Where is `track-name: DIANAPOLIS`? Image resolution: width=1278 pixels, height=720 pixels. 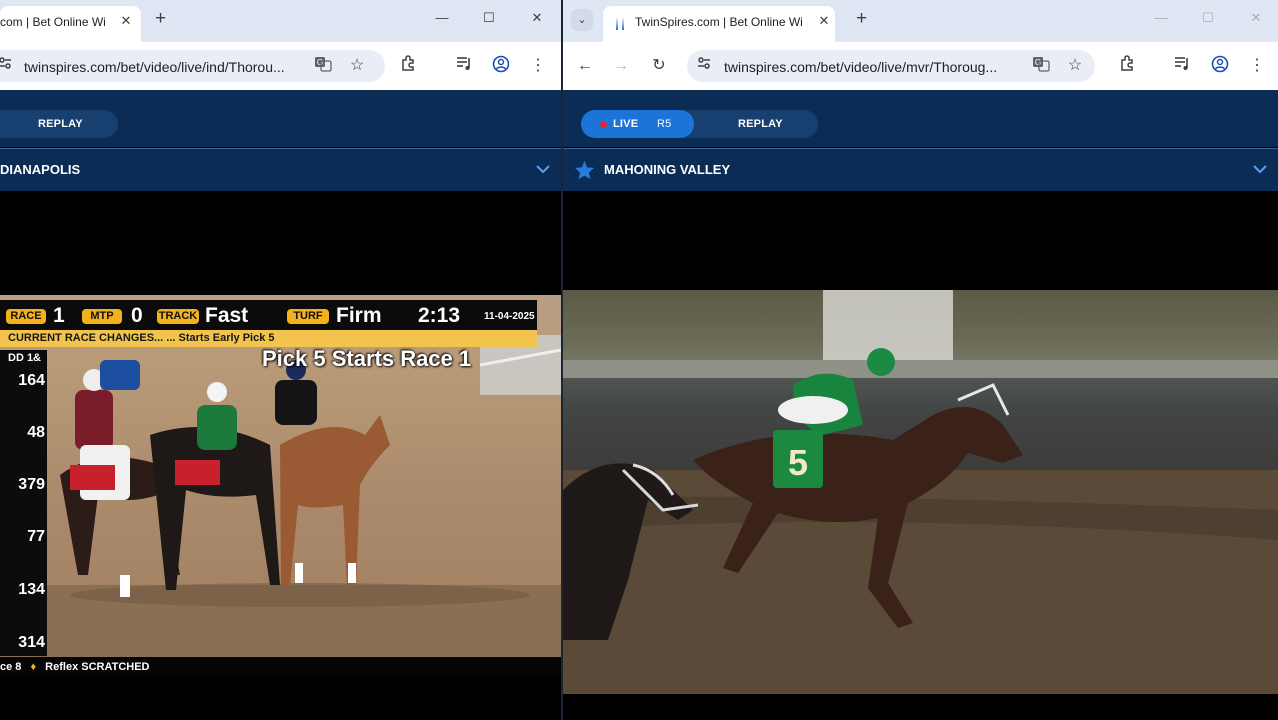 track-name: DIANAPOLIS is located at coordinates (40, 169).